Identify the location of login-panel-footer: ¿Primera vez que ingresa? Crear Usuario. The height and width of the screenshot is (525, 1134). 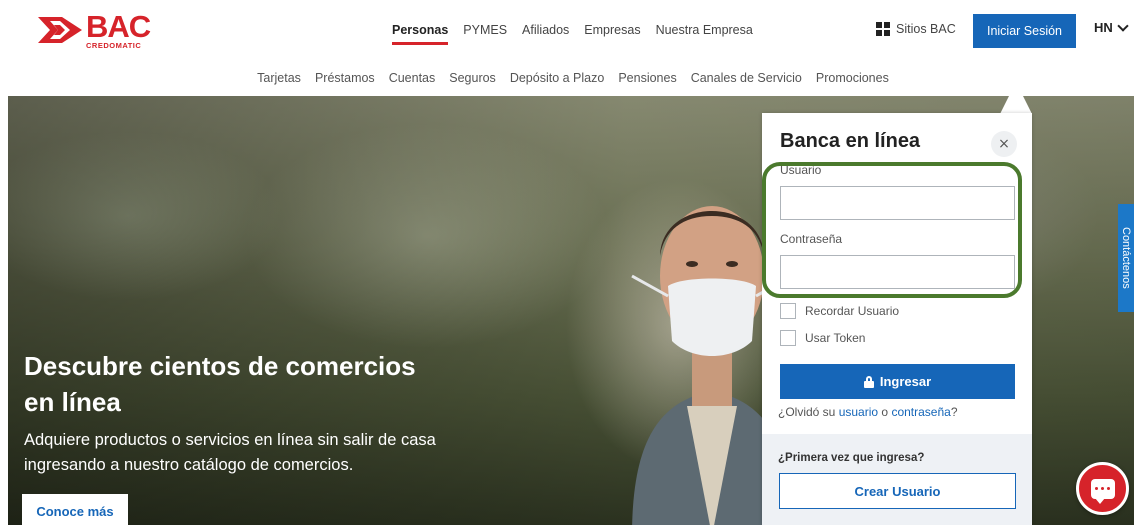
(897, 479).